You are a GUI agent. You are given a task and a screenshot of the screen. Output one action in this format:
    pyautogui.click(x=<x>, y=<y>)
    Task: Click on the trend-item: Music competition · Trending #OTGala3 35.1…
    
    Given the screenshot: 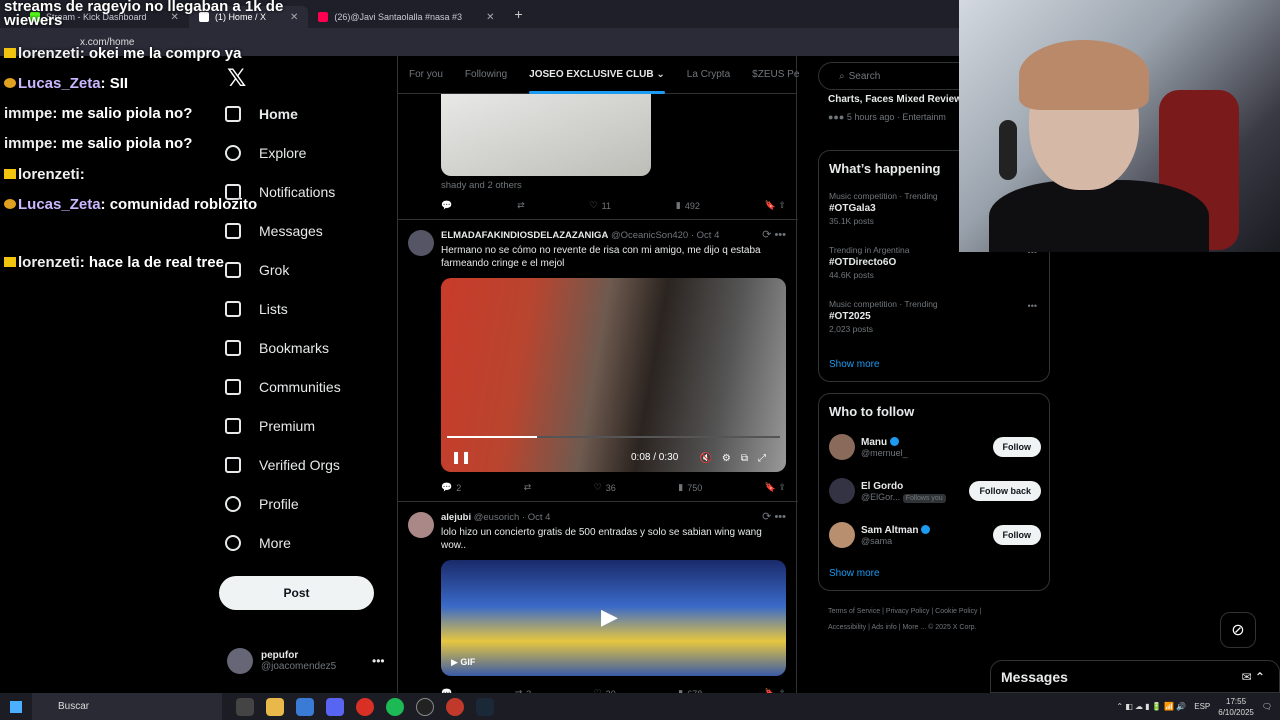 What is the action you would take?
    pyautogui.click(x=883, y=208)
    